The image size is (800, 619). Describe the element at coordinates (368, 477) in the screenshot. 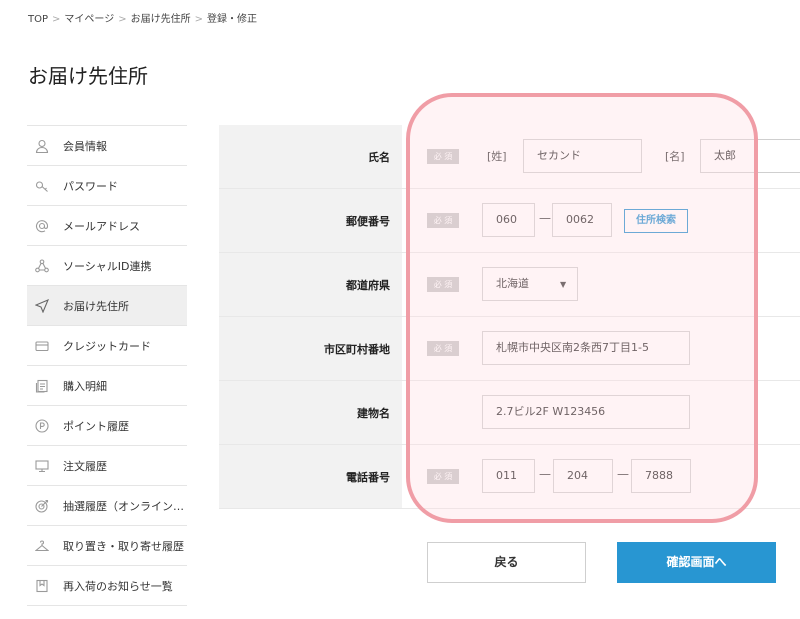

I see `phone-label: 電話番号` at that location.